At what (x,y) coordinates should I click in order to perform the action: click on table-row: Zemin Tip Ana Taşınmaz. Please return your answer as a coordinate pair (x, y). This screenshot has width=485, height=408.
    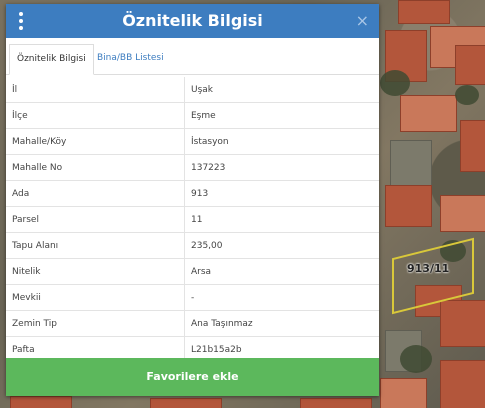
    Looking at the image, I should click on (192, 323).